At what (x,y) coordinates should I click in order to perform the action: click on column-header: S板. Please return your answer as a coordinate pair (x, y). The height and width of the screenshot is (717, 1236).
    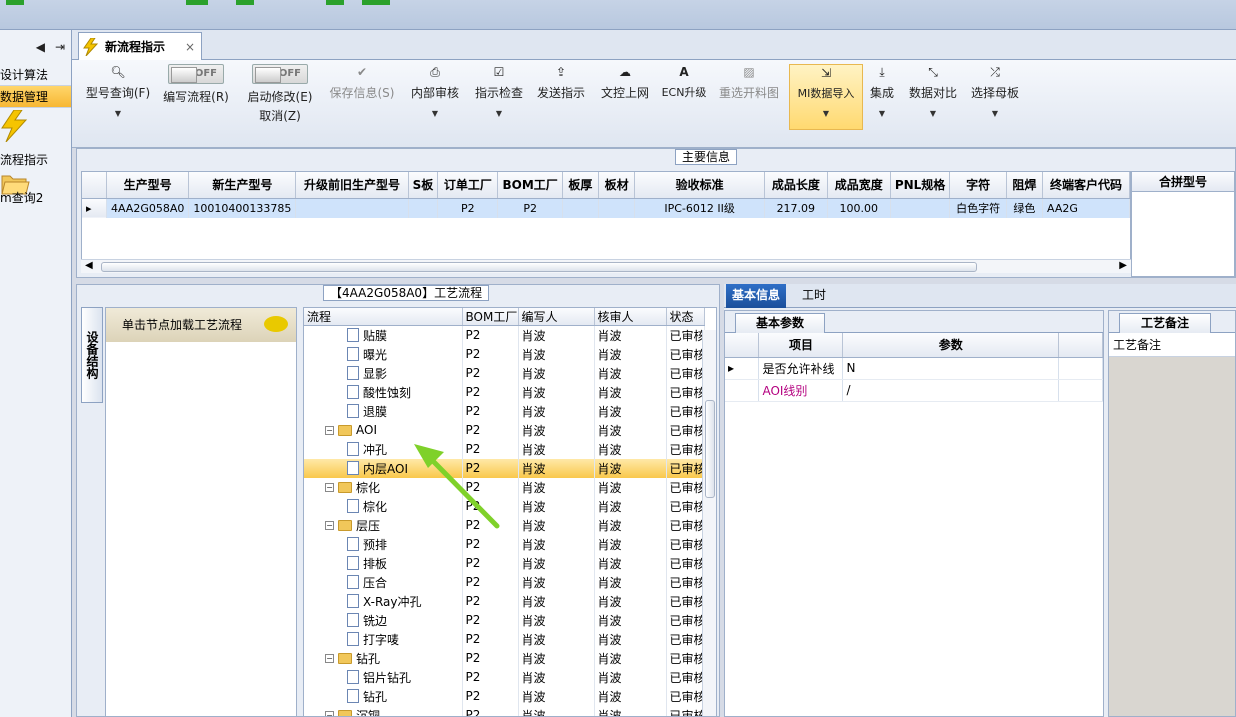
    Looking at the image, I should click on (423, 185).